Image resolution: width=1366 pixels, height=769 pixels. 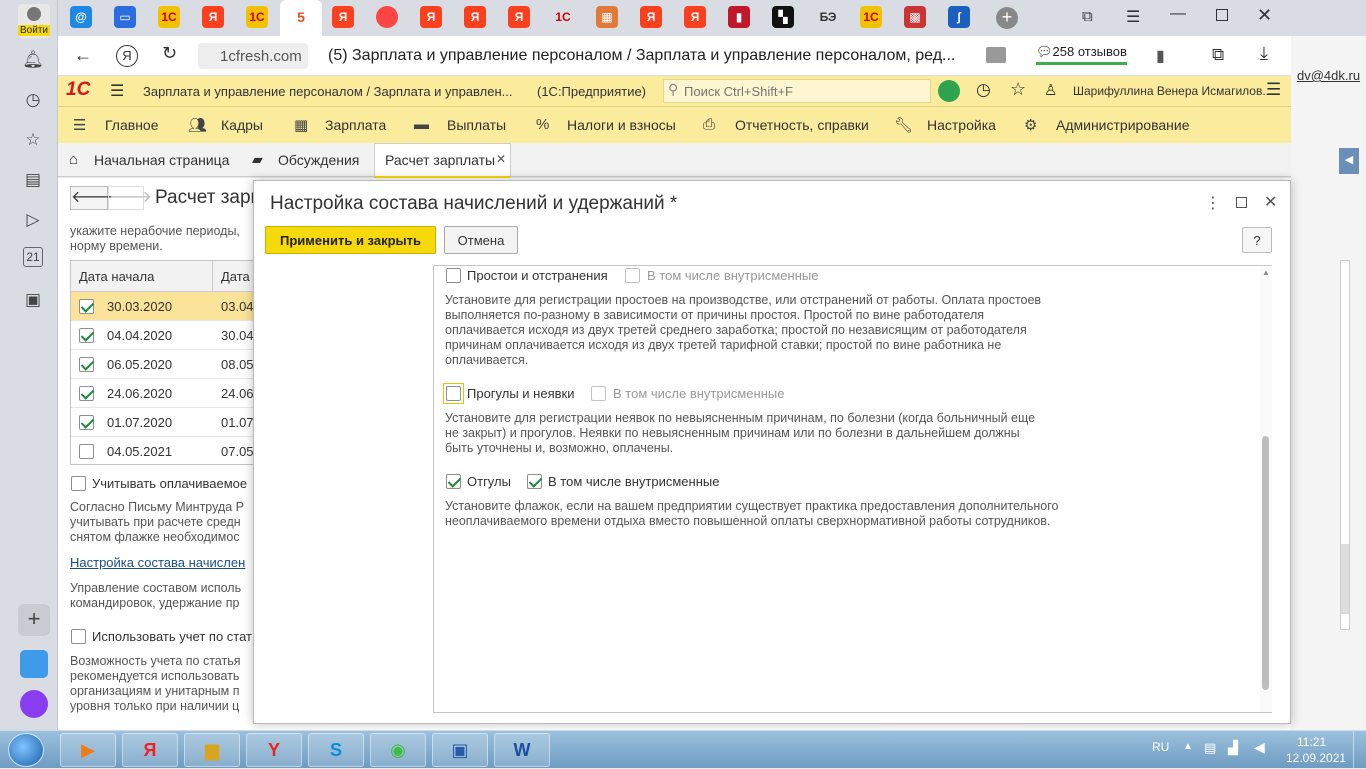 I want to click on col-header-start: Дата начала, so click(x=142, y=276).